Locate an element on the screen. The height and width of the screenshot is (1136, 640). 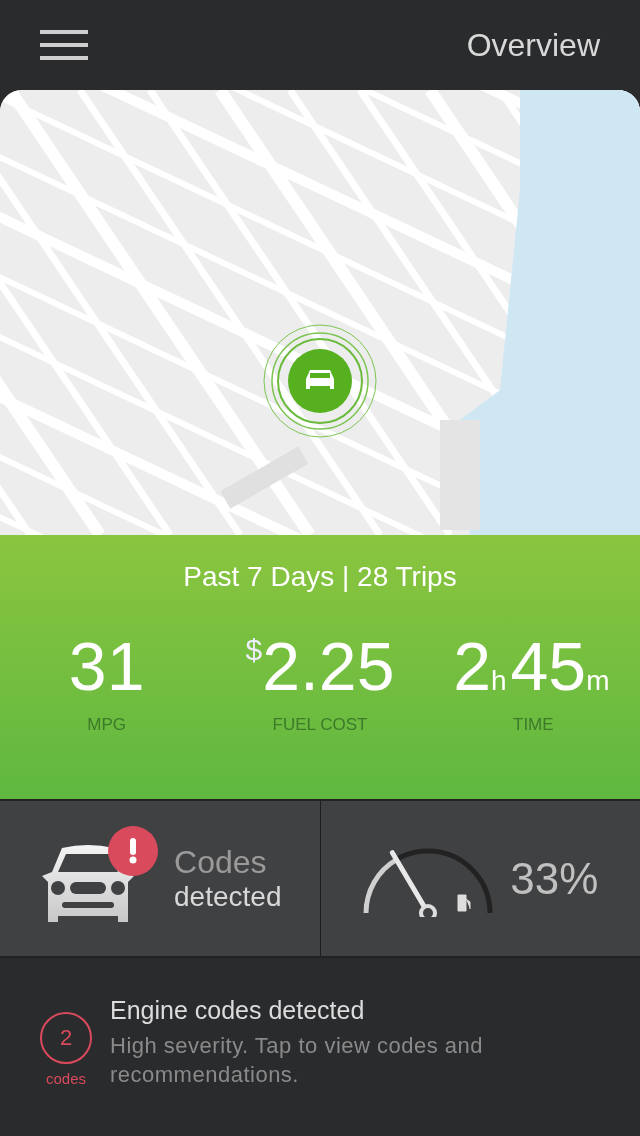
stat-label: TIME is located at coordinates (533, 725).